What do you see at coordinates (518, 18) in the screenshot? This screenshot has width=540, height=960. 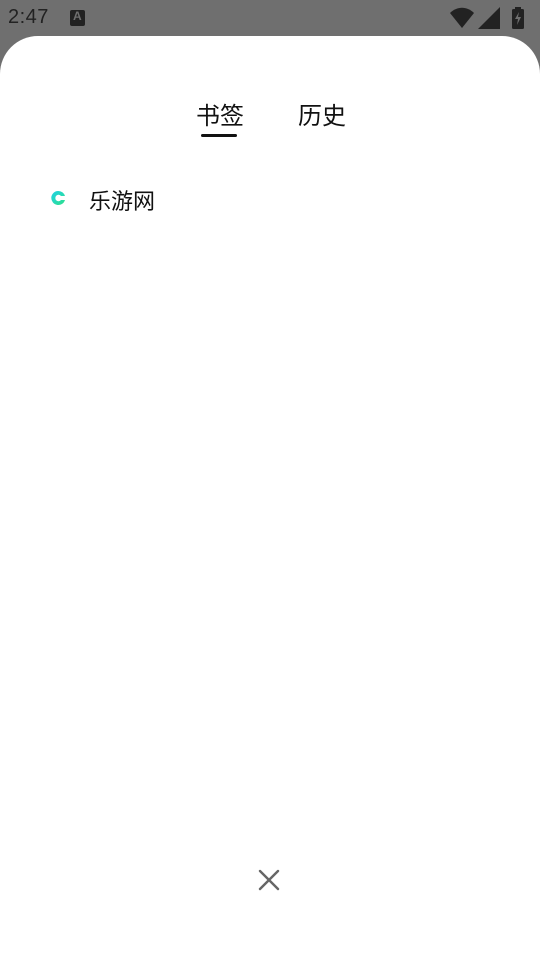 I see `battery-icon` at bounding box center [518, 18].